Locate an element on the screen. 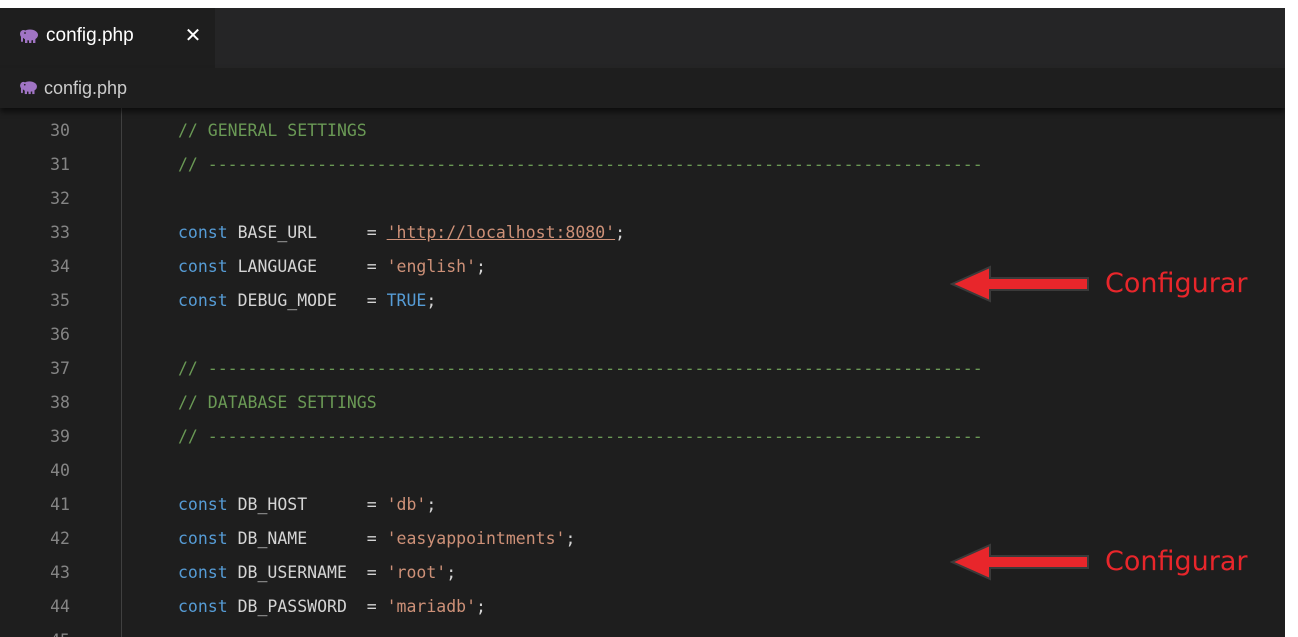 Image resolution: width=1298 pixels, height=637 pixels. breadcrumb: config.php is located at coordinates (642, 88).